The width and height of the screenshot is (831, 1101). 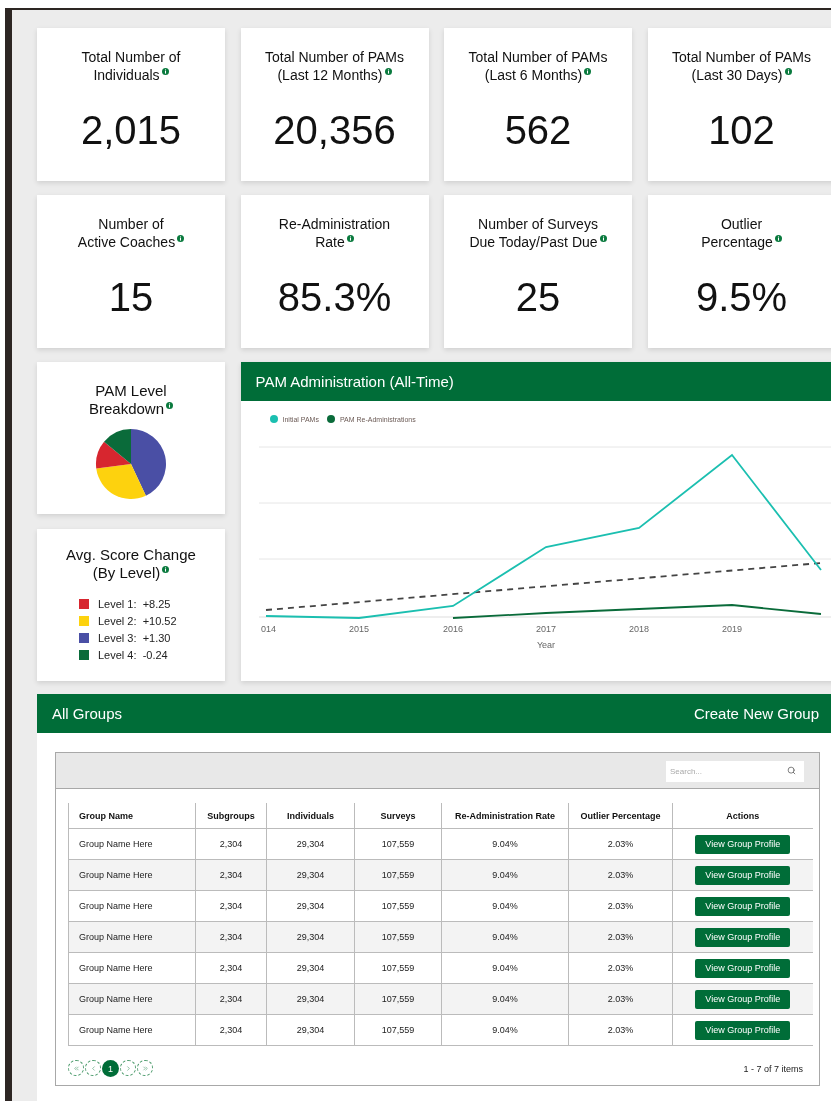 I want to click on stat-value: 562, so click(x=538, y=130).